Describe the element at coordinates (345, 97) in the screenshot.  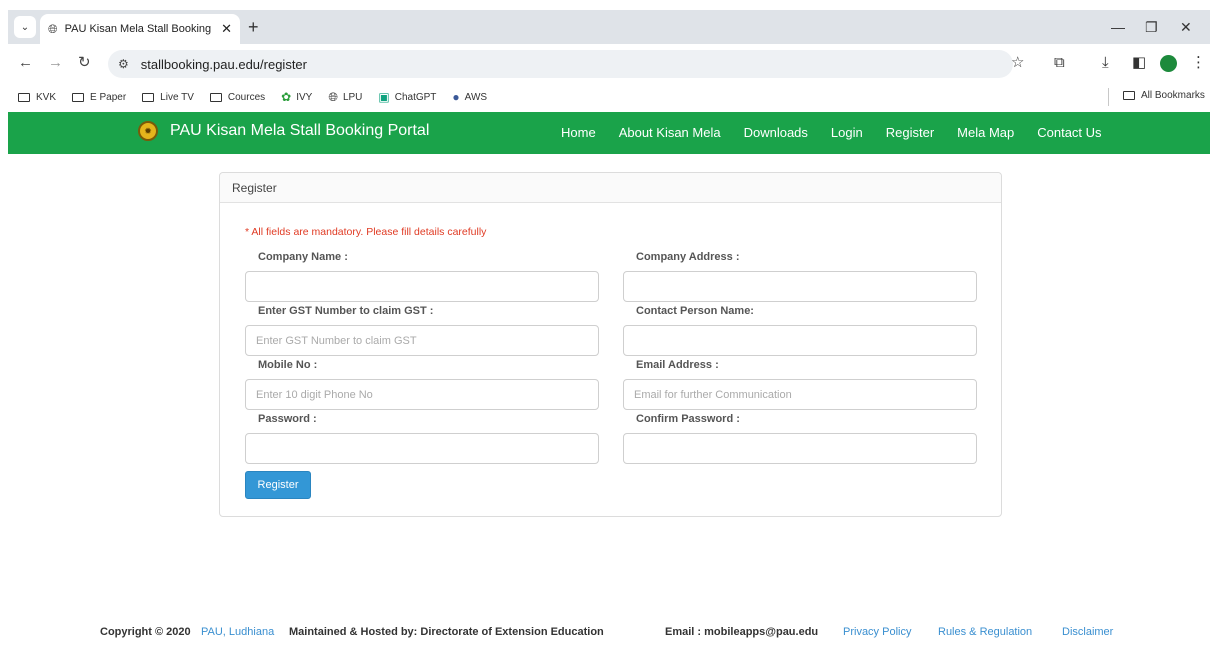
I see `bookmark-lpu: 🌐︎ LPU` at that location.